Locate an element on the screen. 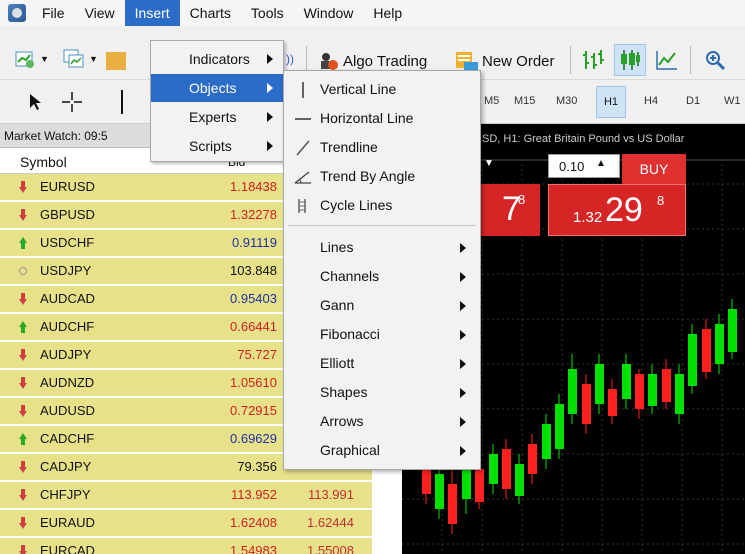 This screenshot has width=745, height=554. cursor-icon is located at coordinates (35, 102).